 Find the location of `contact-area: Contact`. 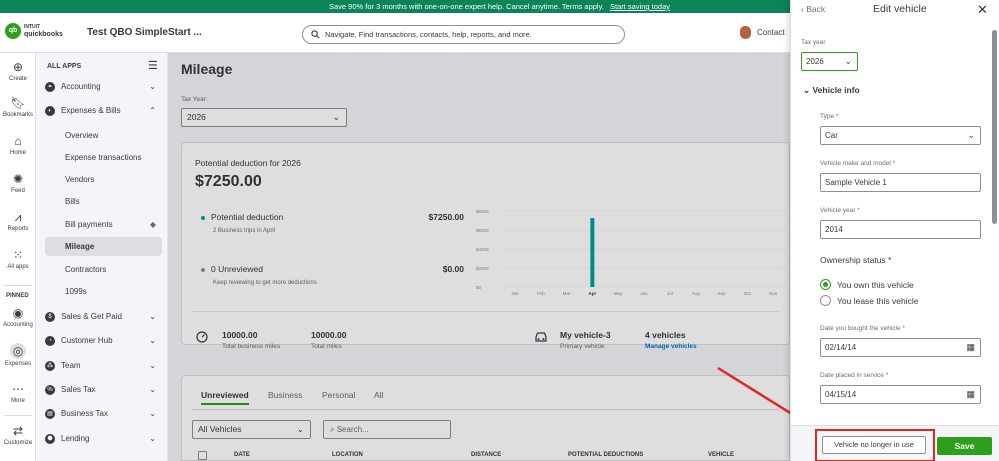

contact-area: Contact is located at coordinates (762, 32).